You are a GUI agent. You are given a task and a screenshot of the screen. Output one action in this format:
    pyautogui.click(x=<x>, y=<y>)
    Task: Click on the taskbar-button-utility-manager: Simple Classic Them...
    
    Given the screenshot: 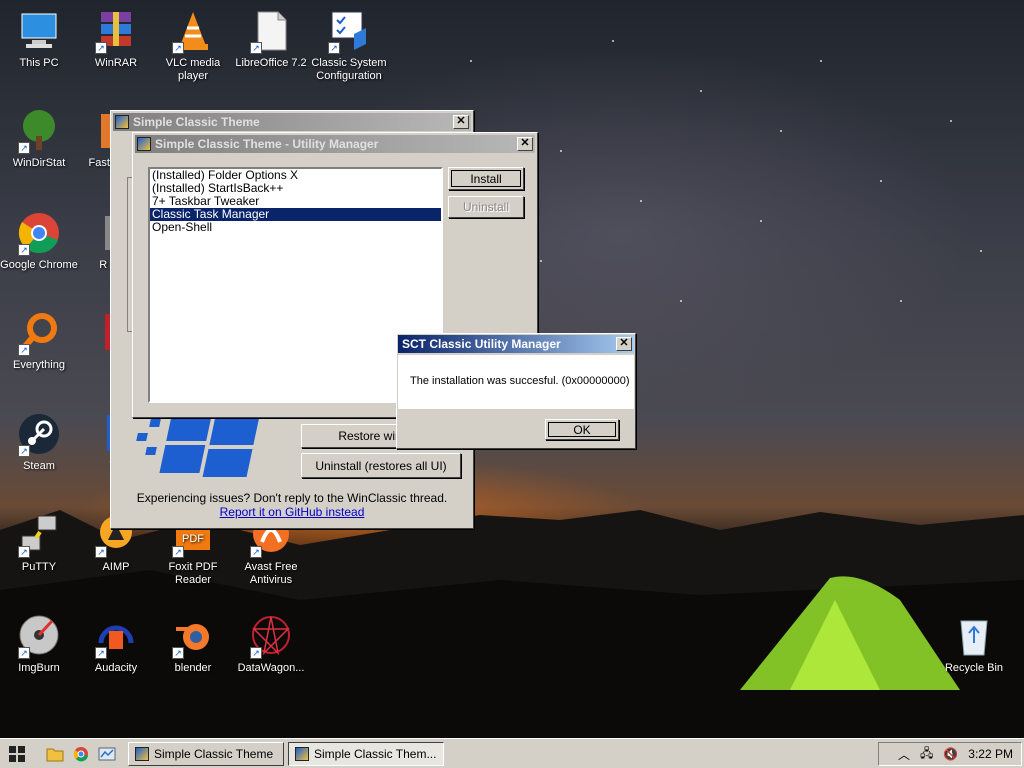 What is the action you would take?
    pyautogui.click(x=366, y=753)
    